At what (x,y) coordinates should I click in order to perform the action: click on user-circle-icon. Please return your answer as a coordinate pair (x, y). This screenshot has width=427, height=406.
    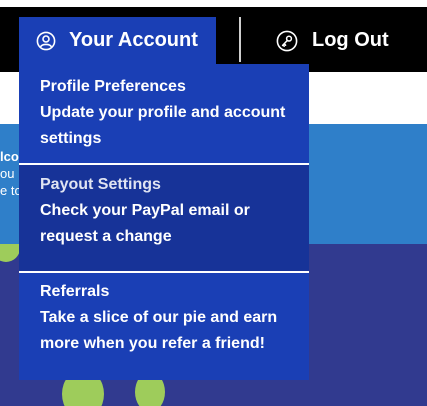
    Looking at the image, I should click on (46, 41).